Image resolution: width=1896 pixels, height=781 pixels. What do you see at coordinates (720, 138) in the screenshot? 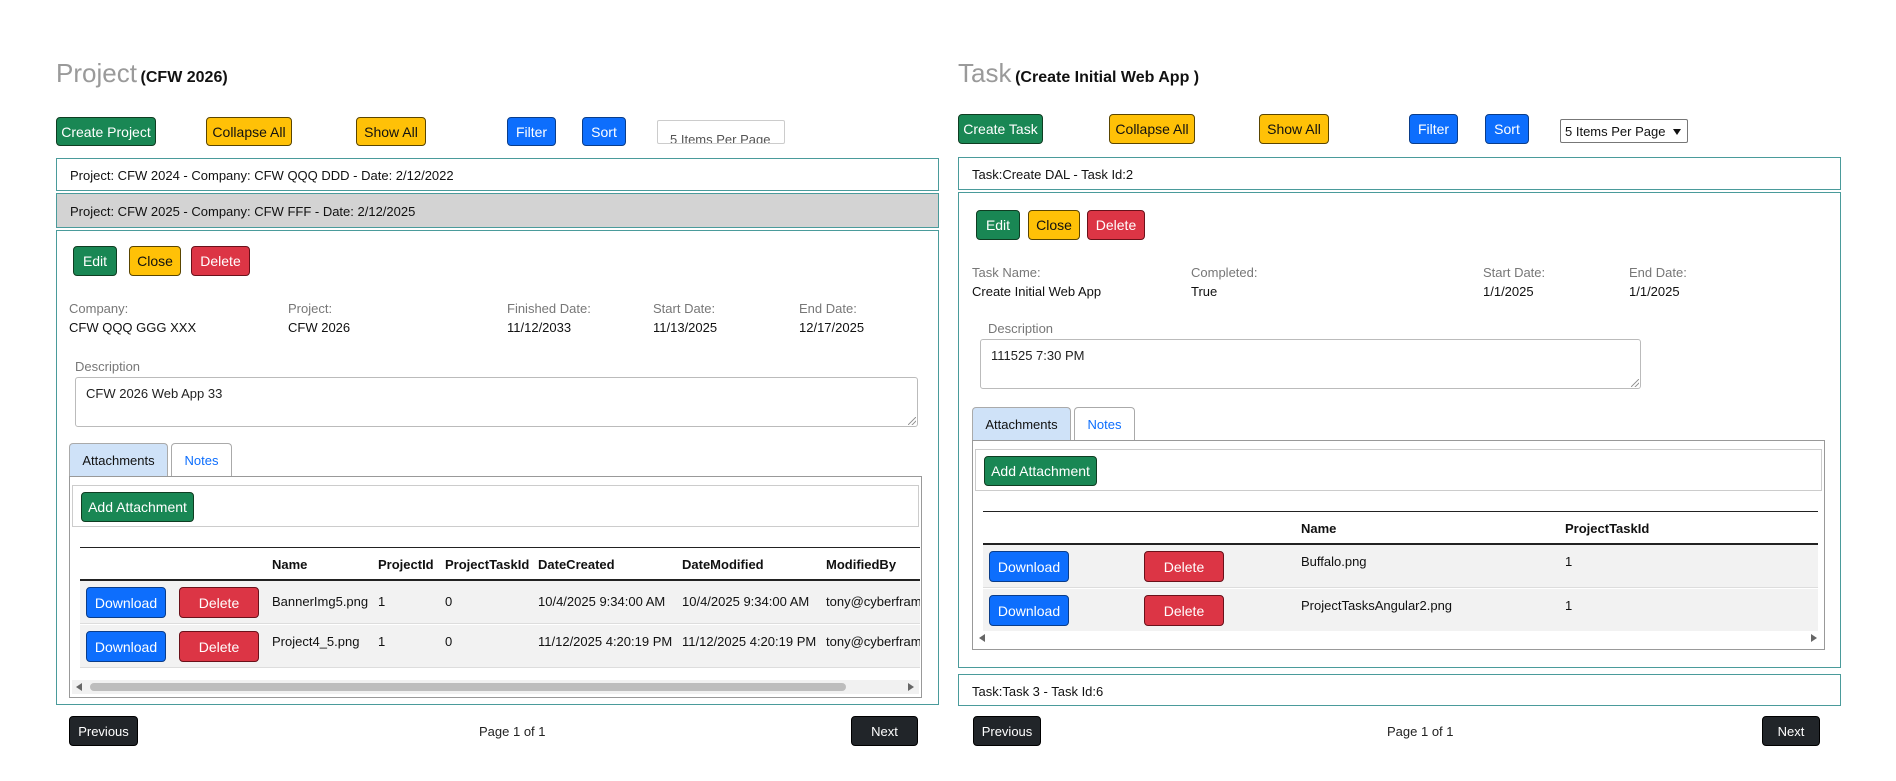
I see `project-items-per-page-value: 5 Items Per Page` at bounding box center [720, 138].